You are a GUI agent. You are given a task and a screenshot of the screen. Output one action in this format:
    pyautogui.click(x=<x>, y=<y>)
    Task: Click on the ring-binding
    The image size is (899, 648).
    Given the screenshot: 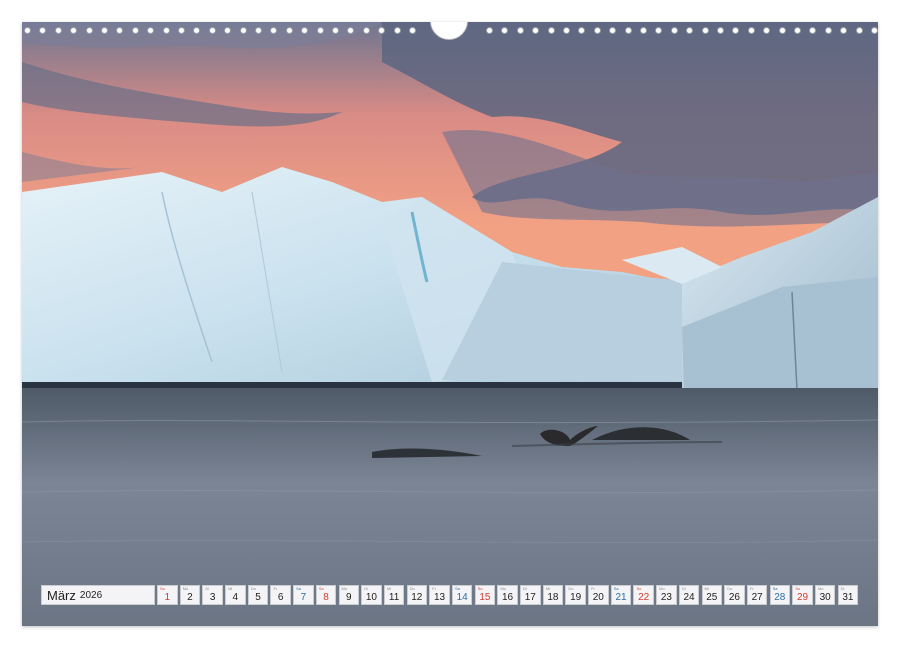 What is the action you would take?
    pyautogui.click(x=450, y=32)
    